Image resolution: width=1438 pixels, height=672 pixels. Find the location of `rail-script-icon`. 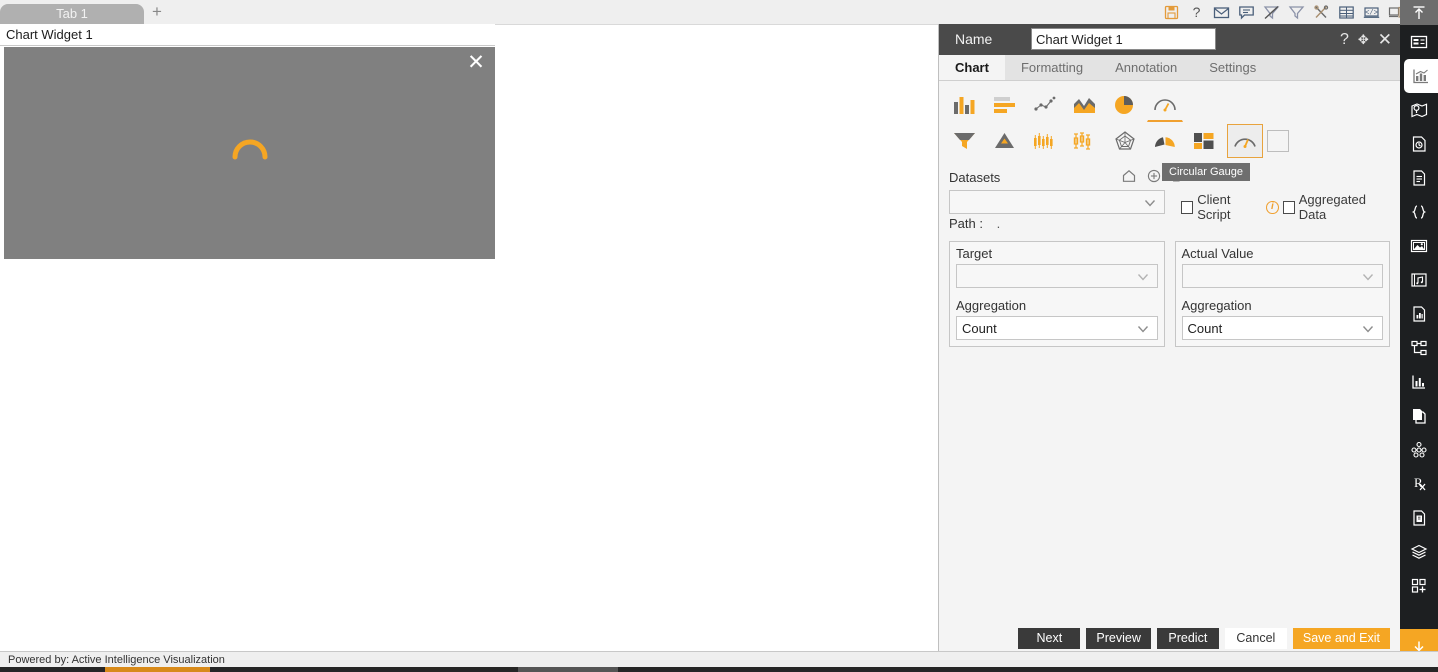

rail-script-icon is located at coordinates (1419, 518).